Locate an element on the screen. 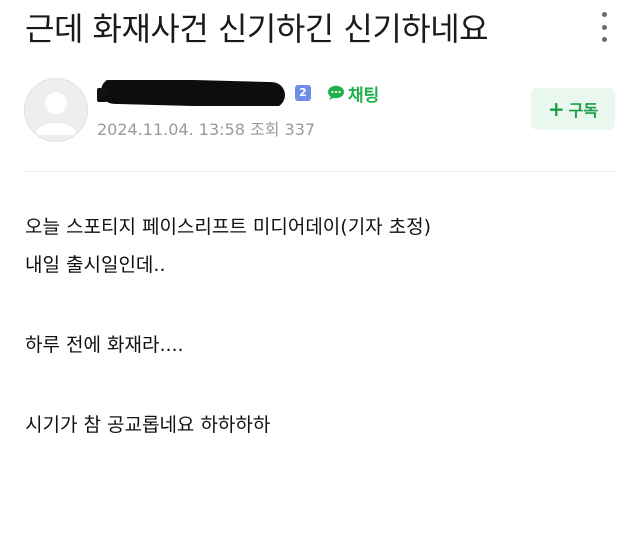 This screenshot has height=557, width=640. subscribe-button: + 구독 is located at coordinates (573, 109).